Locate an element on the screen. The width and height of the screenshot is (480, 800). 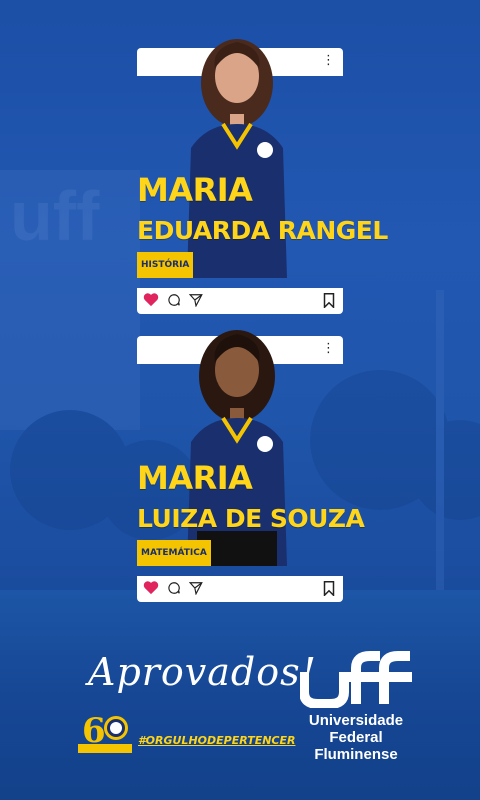
hashtag: #ORGULHODEPERTENCER is located at coordinates (216, 740).